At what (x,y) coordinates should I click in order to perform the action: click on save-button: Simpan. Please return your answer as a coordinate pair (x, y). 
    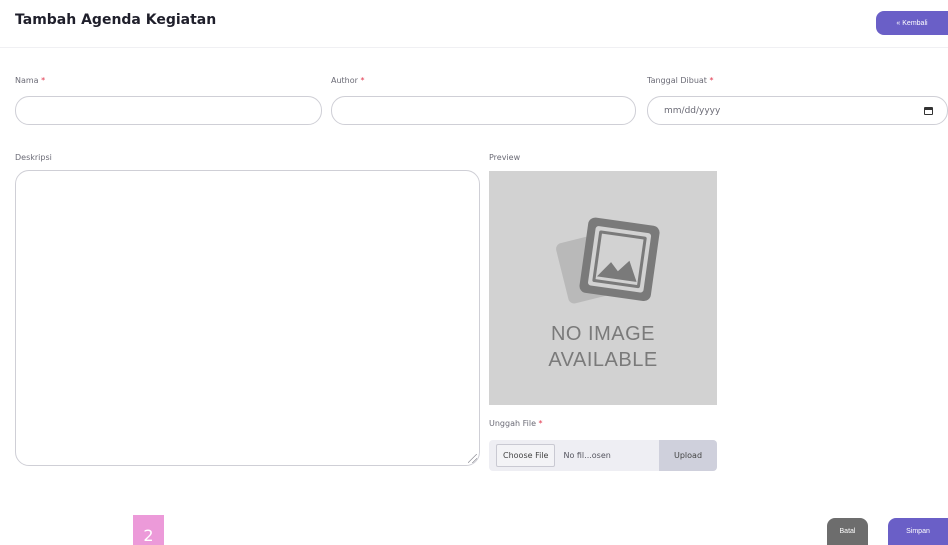
    Looking at the image, I should click on (918, 531).